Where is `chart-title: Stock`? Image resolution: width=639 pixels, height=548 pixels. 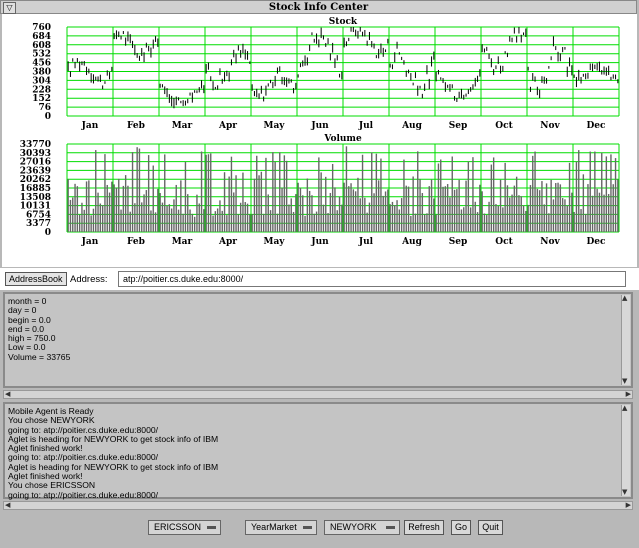 chart-title: Stock is located at coordinates (343, 22).